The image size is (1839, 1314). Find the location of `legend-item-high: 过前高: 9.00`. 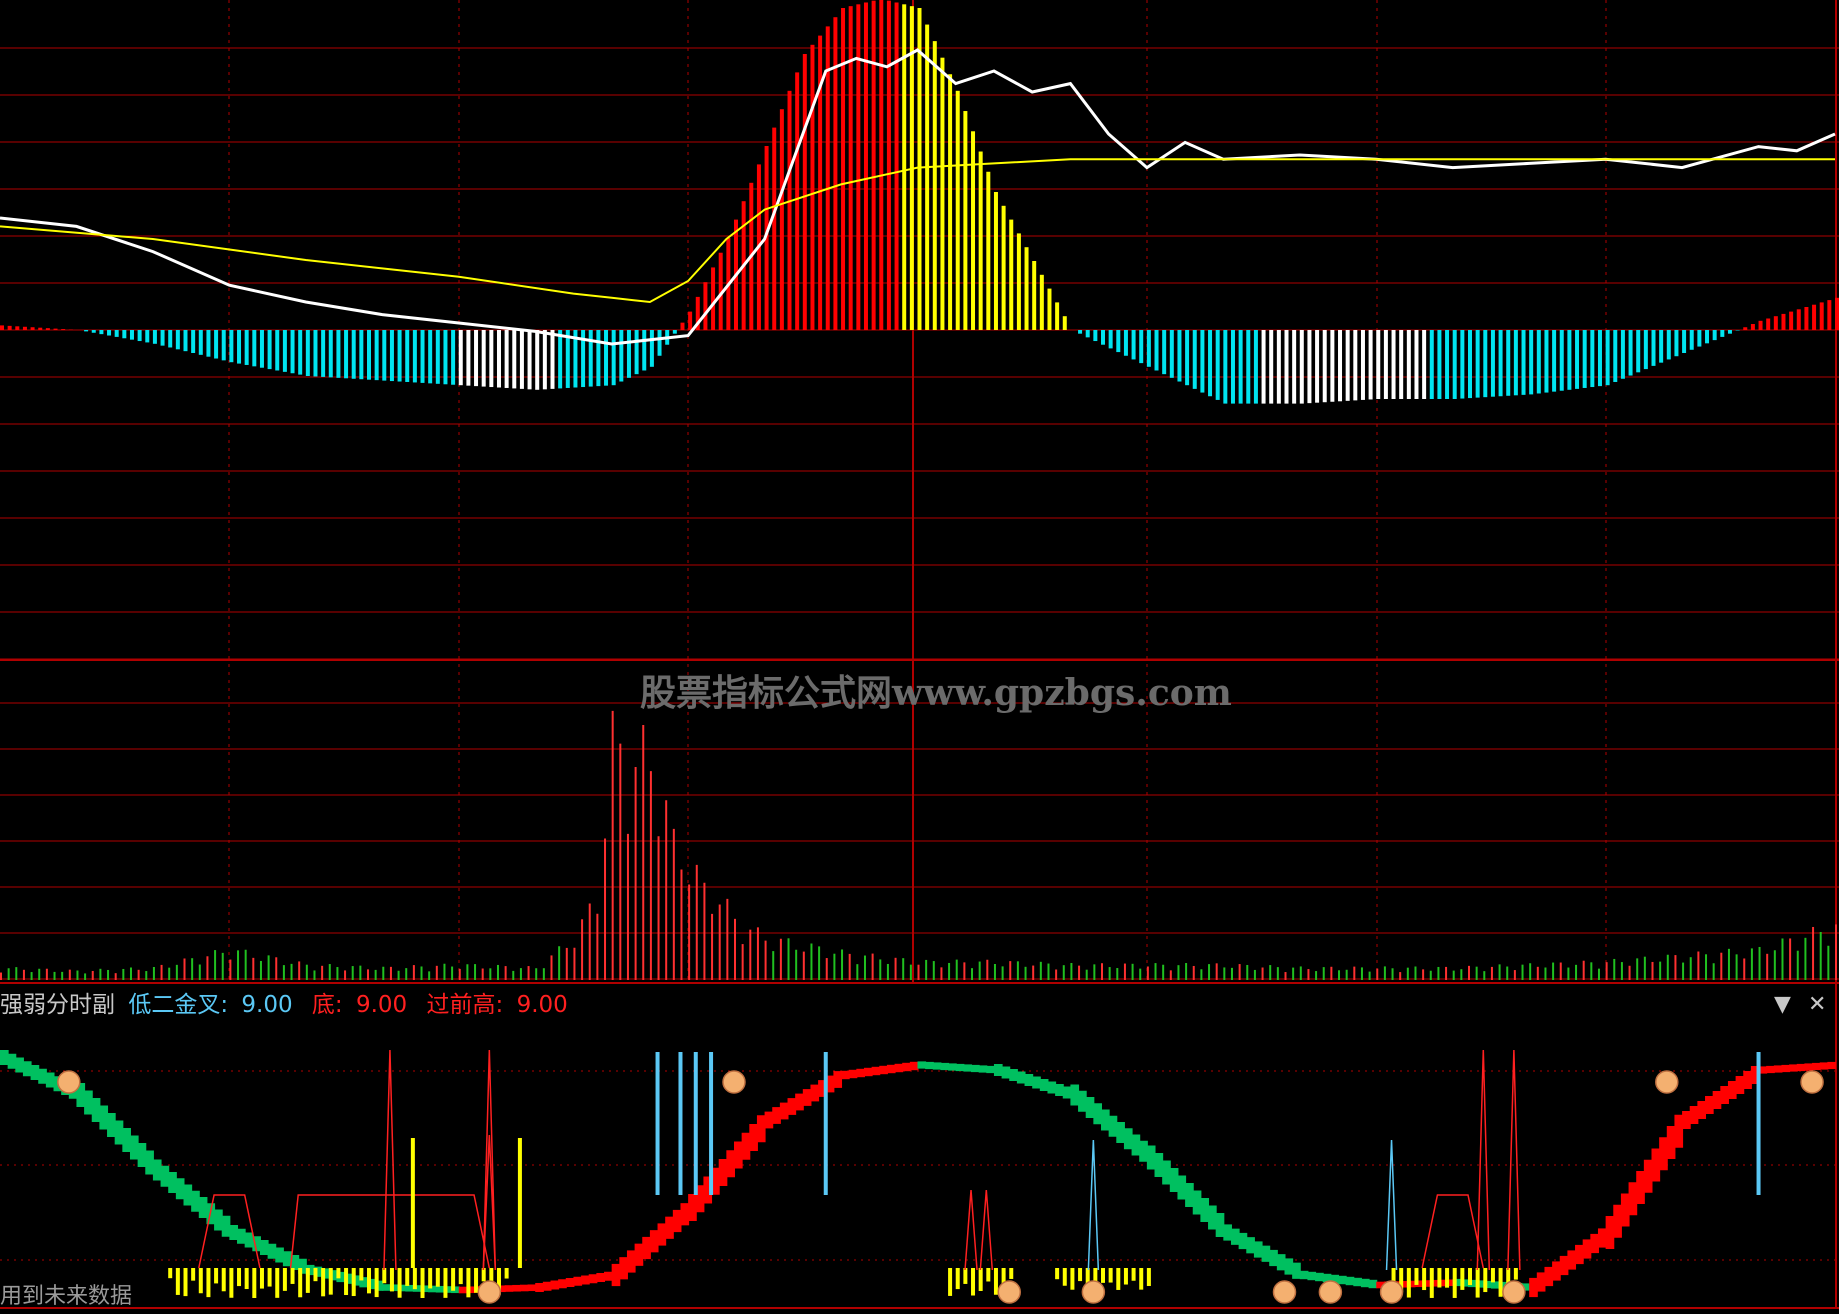

legend-item-high: 过前高: 9.00 is located at coordinates (500, 1005).